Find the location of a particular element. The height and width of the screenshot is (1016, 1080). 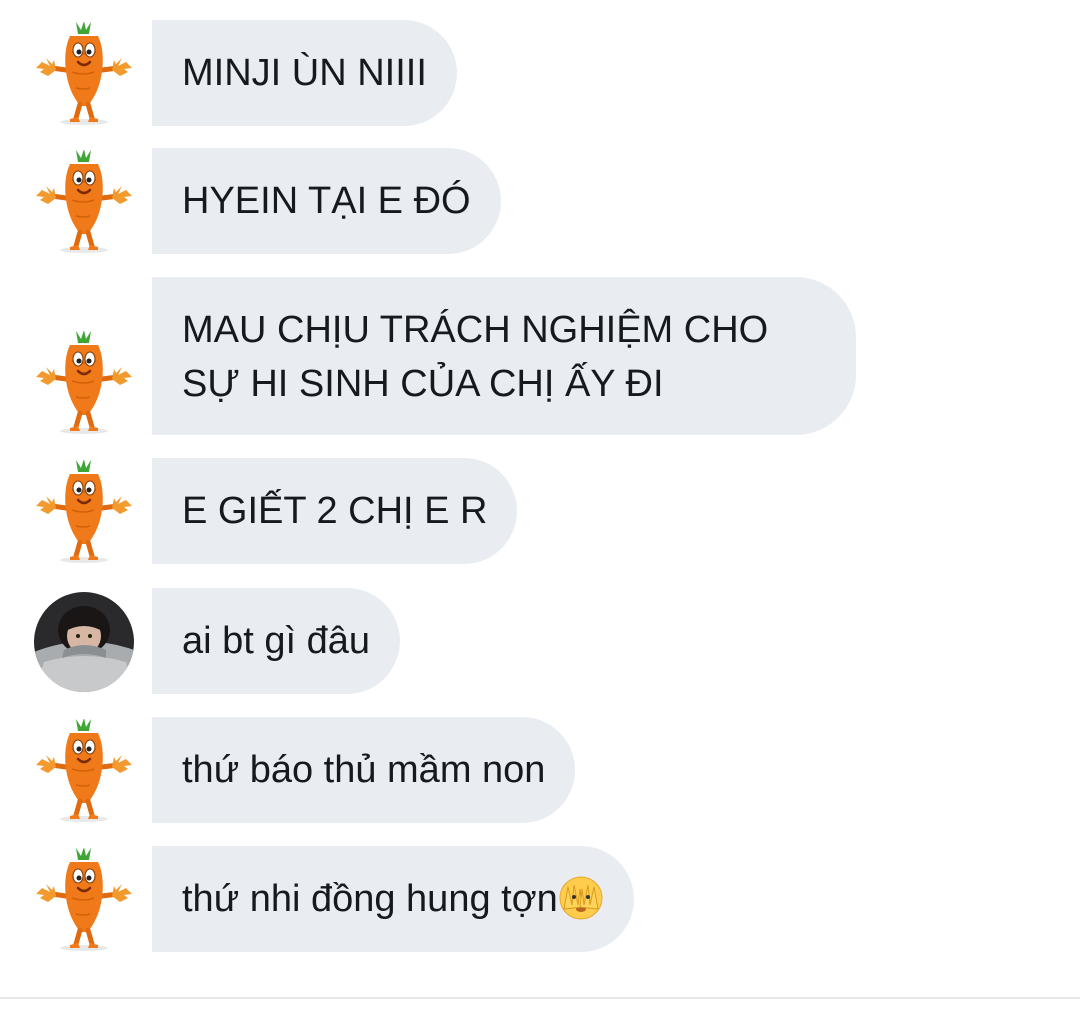

message-text: thứ báo thủ mầm non is located at coordinates (364, 770).